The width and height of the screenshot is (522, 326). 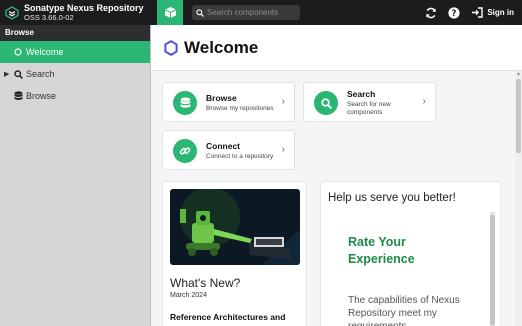 I want to click on news-date: March 2024, so click(x=188, y=295).